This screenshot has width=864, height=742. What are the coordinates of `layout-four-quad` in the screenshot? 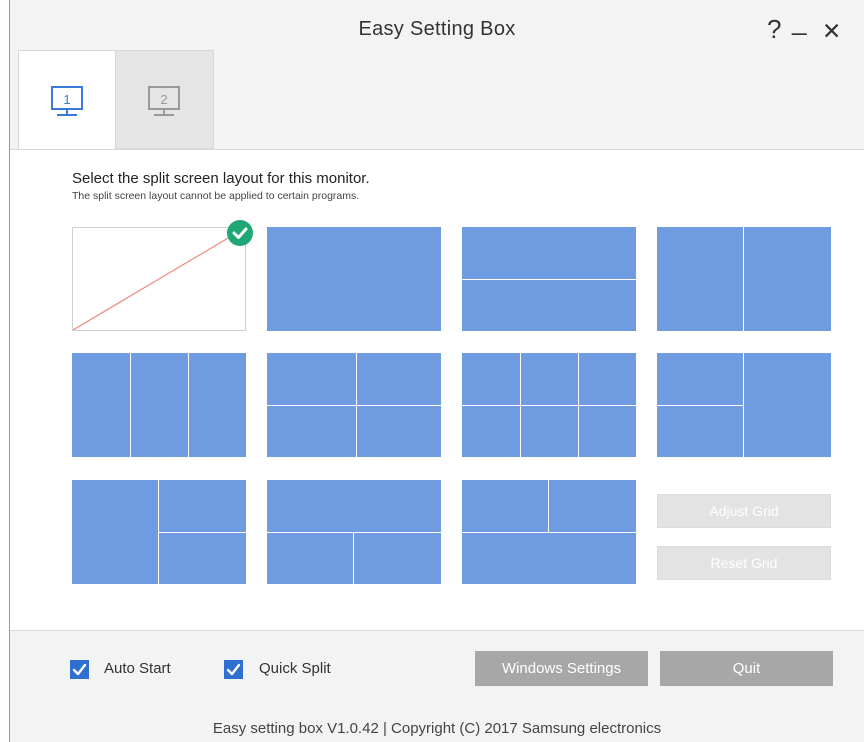 It's located at (354, 405).